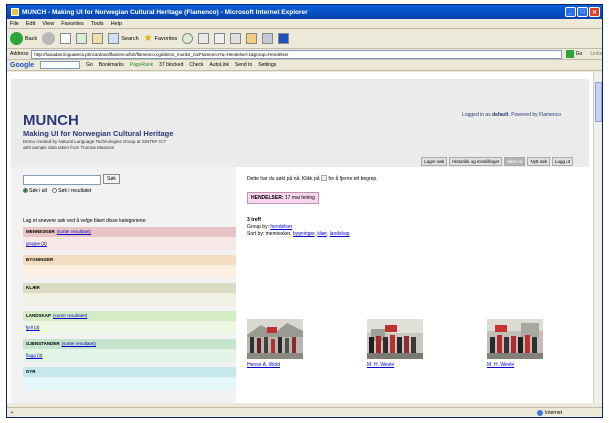 This screenshot has height=423, width=609. What do you see at coordinates (569, 54) in the screenshot?
I see `go-arrow-icon` at bounding box center [569, 54].